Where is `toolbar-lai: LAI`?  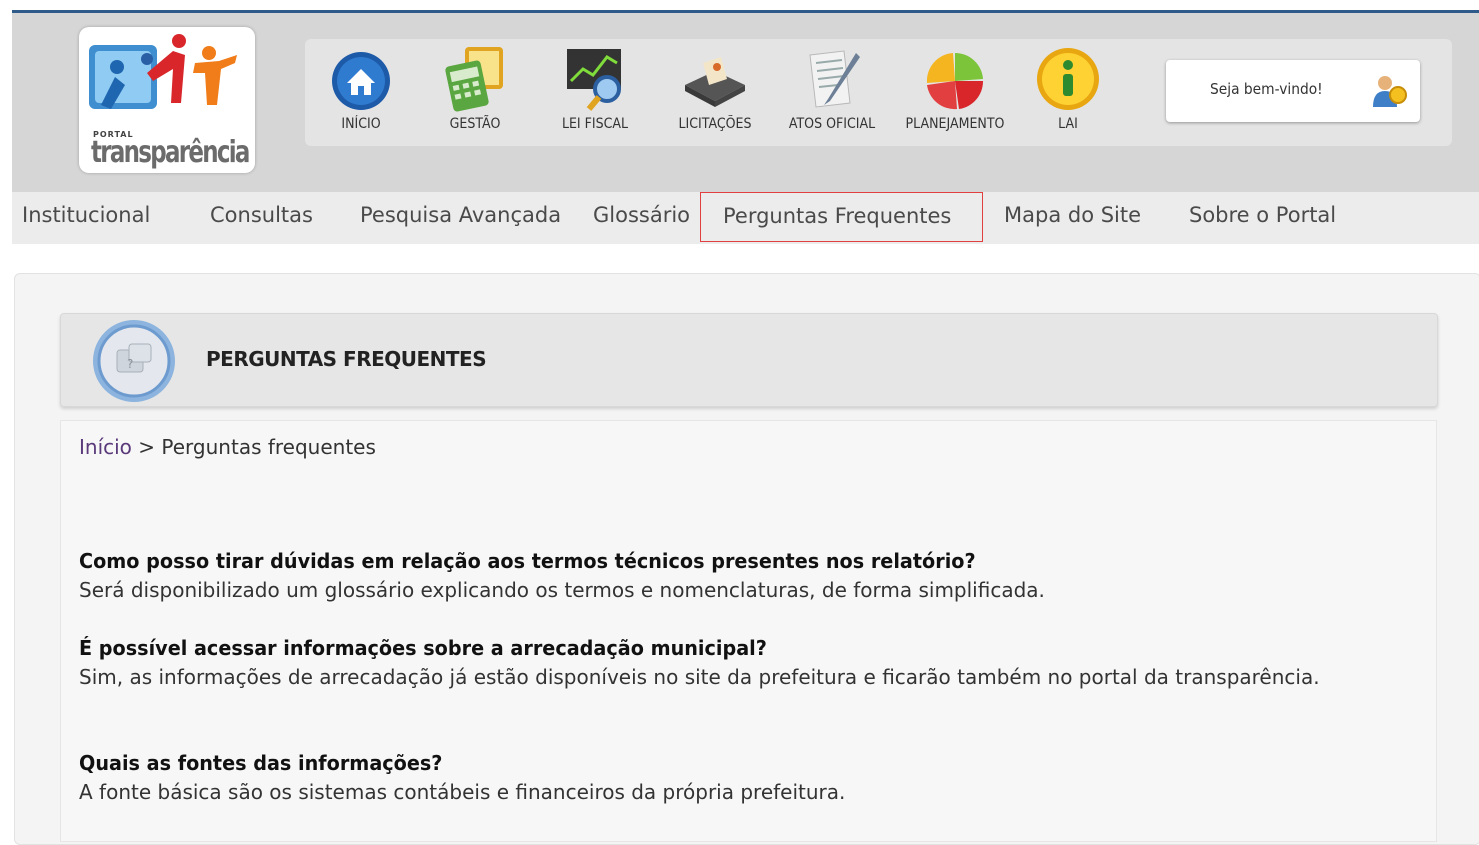
toolbar-lai: LAI is located at coordinates (1068, 92).